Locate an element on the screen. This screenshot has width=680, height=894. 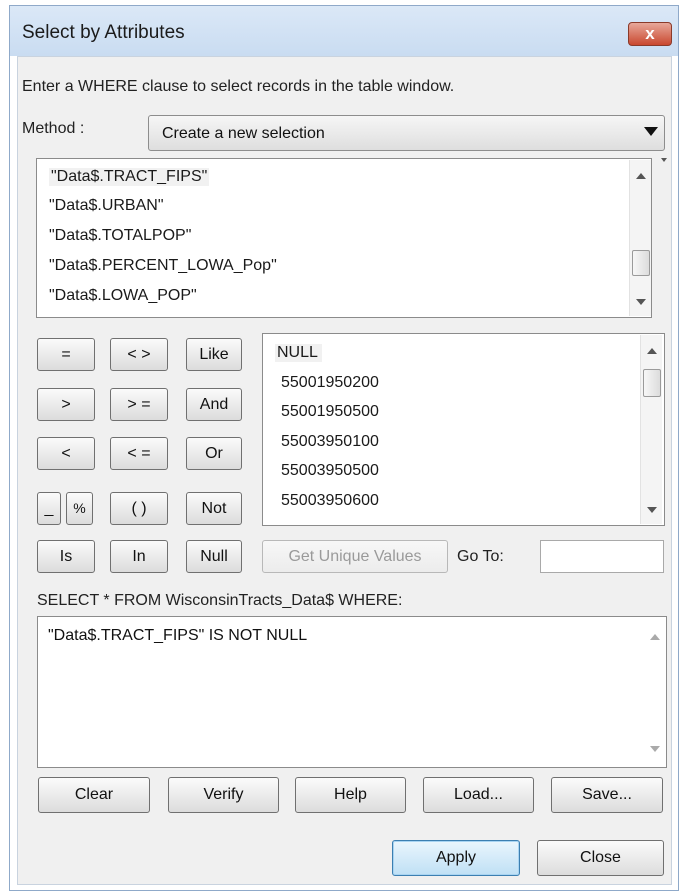
clear-button: Clear is located at coordinates (94, 795).